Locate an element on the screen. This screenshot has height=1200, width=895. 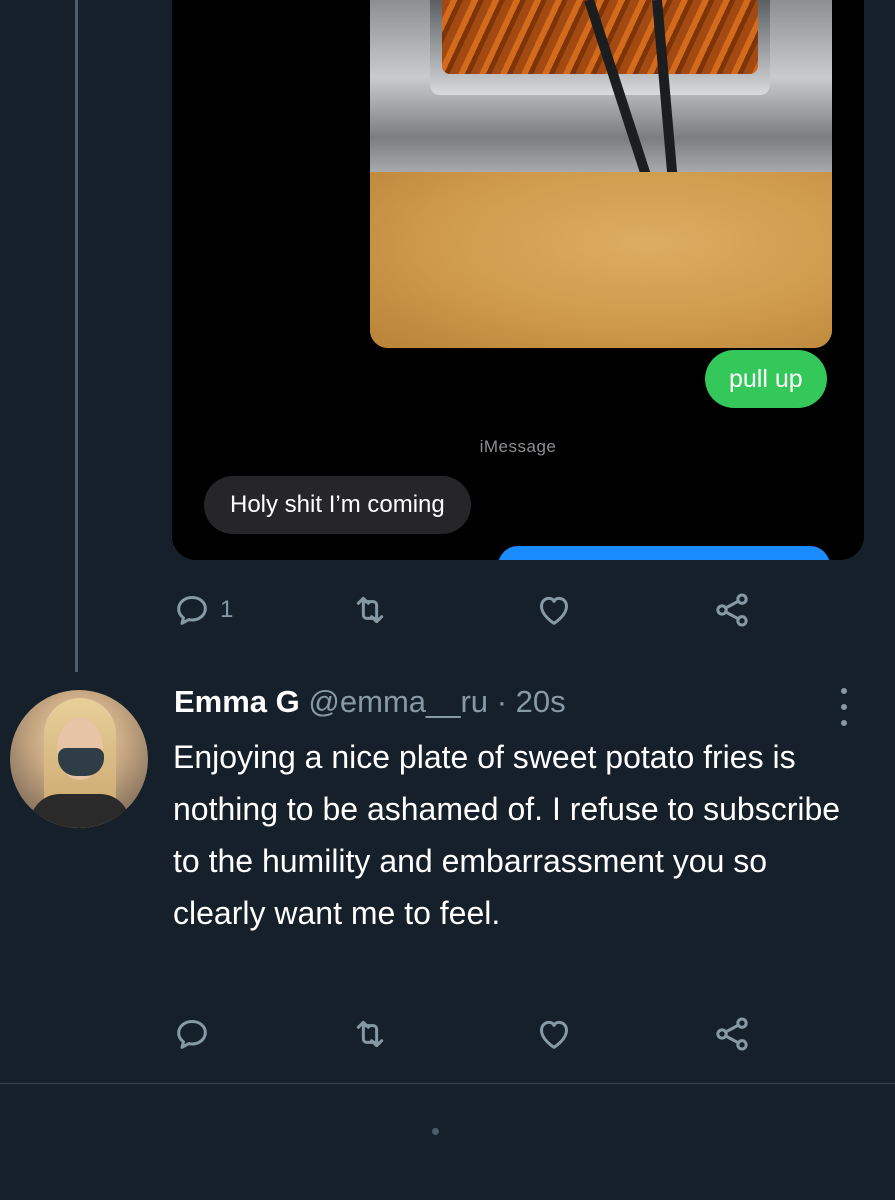
sent-message-bubble: pull up is located at coordinates (766, 379).